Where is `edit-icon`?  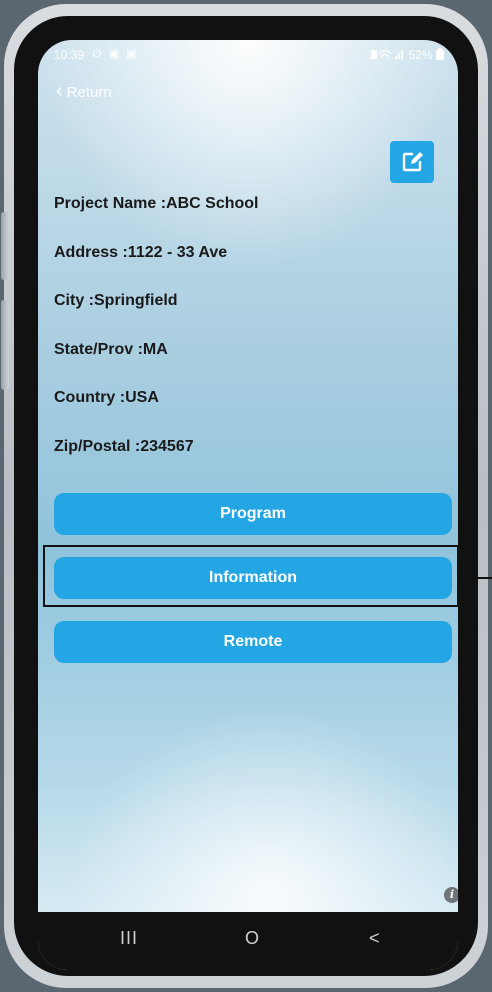 edit-icon is located at coordinates (412, 162).